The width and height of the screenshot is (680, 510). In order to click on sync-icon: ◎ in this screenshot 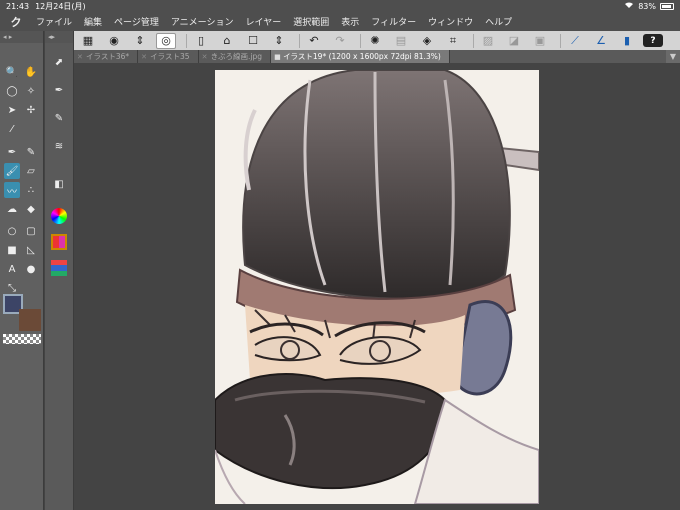, I will do `click(166, 40)`.